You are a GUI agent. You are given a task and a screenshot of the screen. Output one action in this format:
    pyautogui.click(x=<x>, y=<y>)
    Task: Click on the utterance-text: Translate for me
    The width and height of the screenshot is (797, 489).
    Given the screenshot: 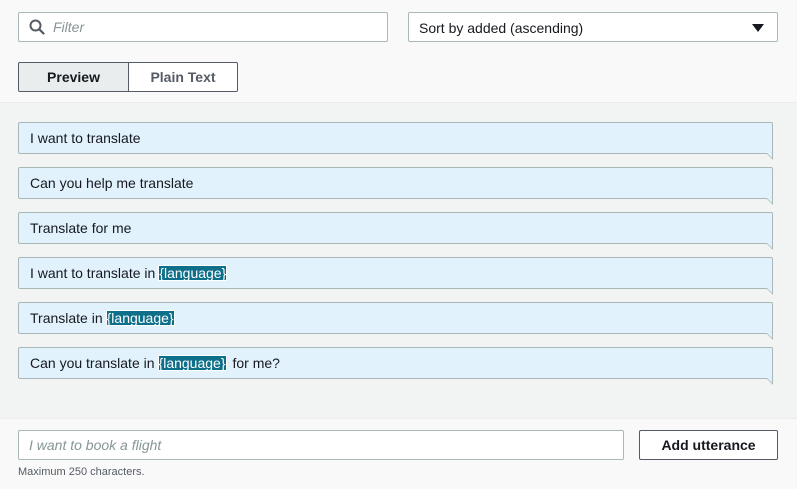 What is the action you would take?
    pyautogui.click(x=81, y=228)
    